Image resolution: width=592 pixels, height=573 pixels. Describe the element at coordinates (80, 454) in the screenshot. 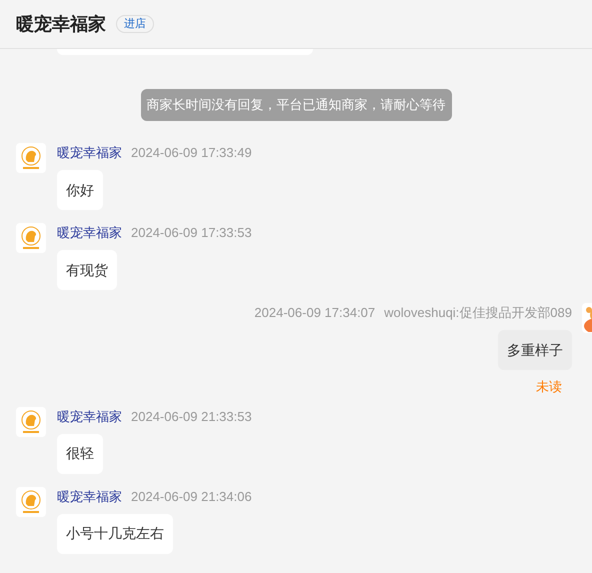

I see `message-bubble: 很轻` at that location.